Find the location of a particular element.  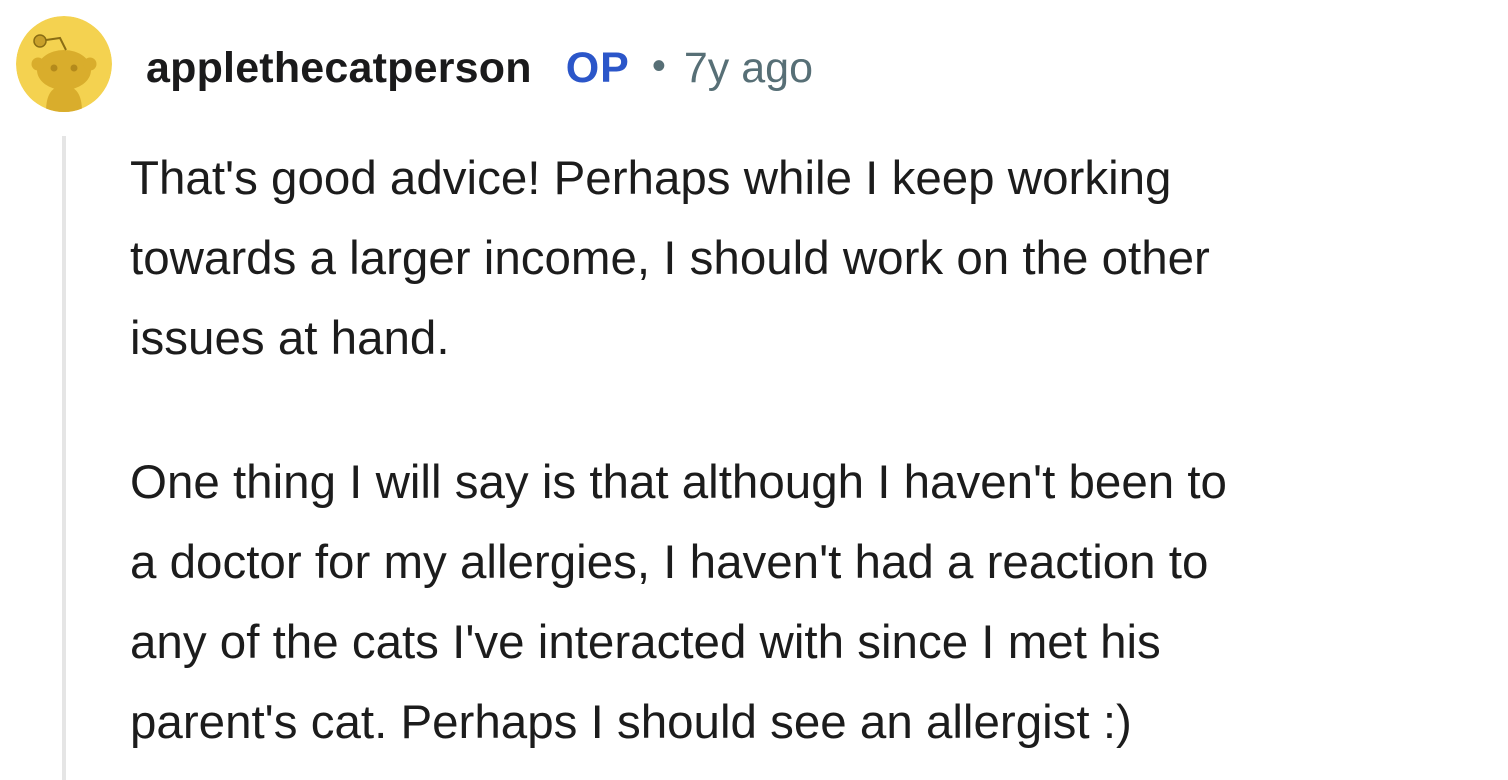

snoo-avatar-icon is located at coordinates (64, 64).